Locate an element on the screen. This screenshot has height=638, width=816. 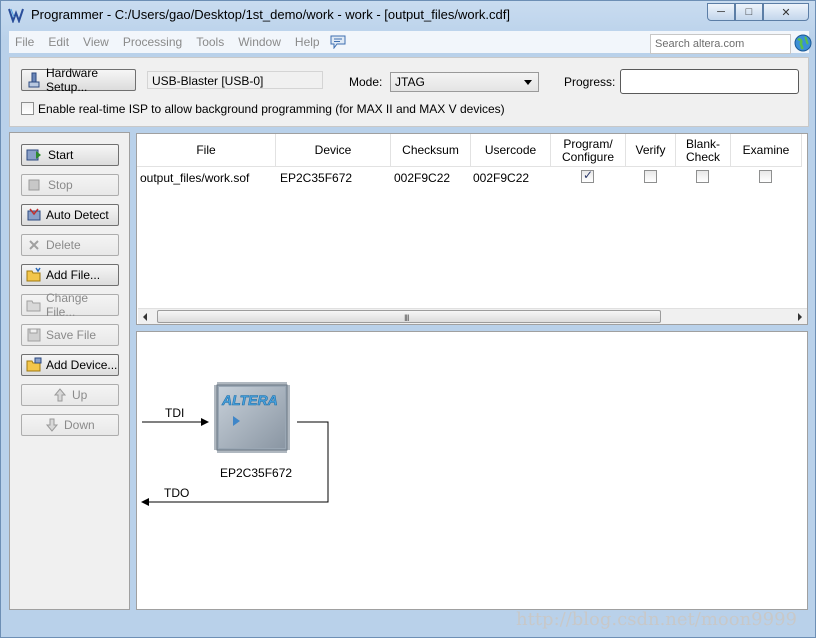
down-label: Down is located at coordinates (79, 425).